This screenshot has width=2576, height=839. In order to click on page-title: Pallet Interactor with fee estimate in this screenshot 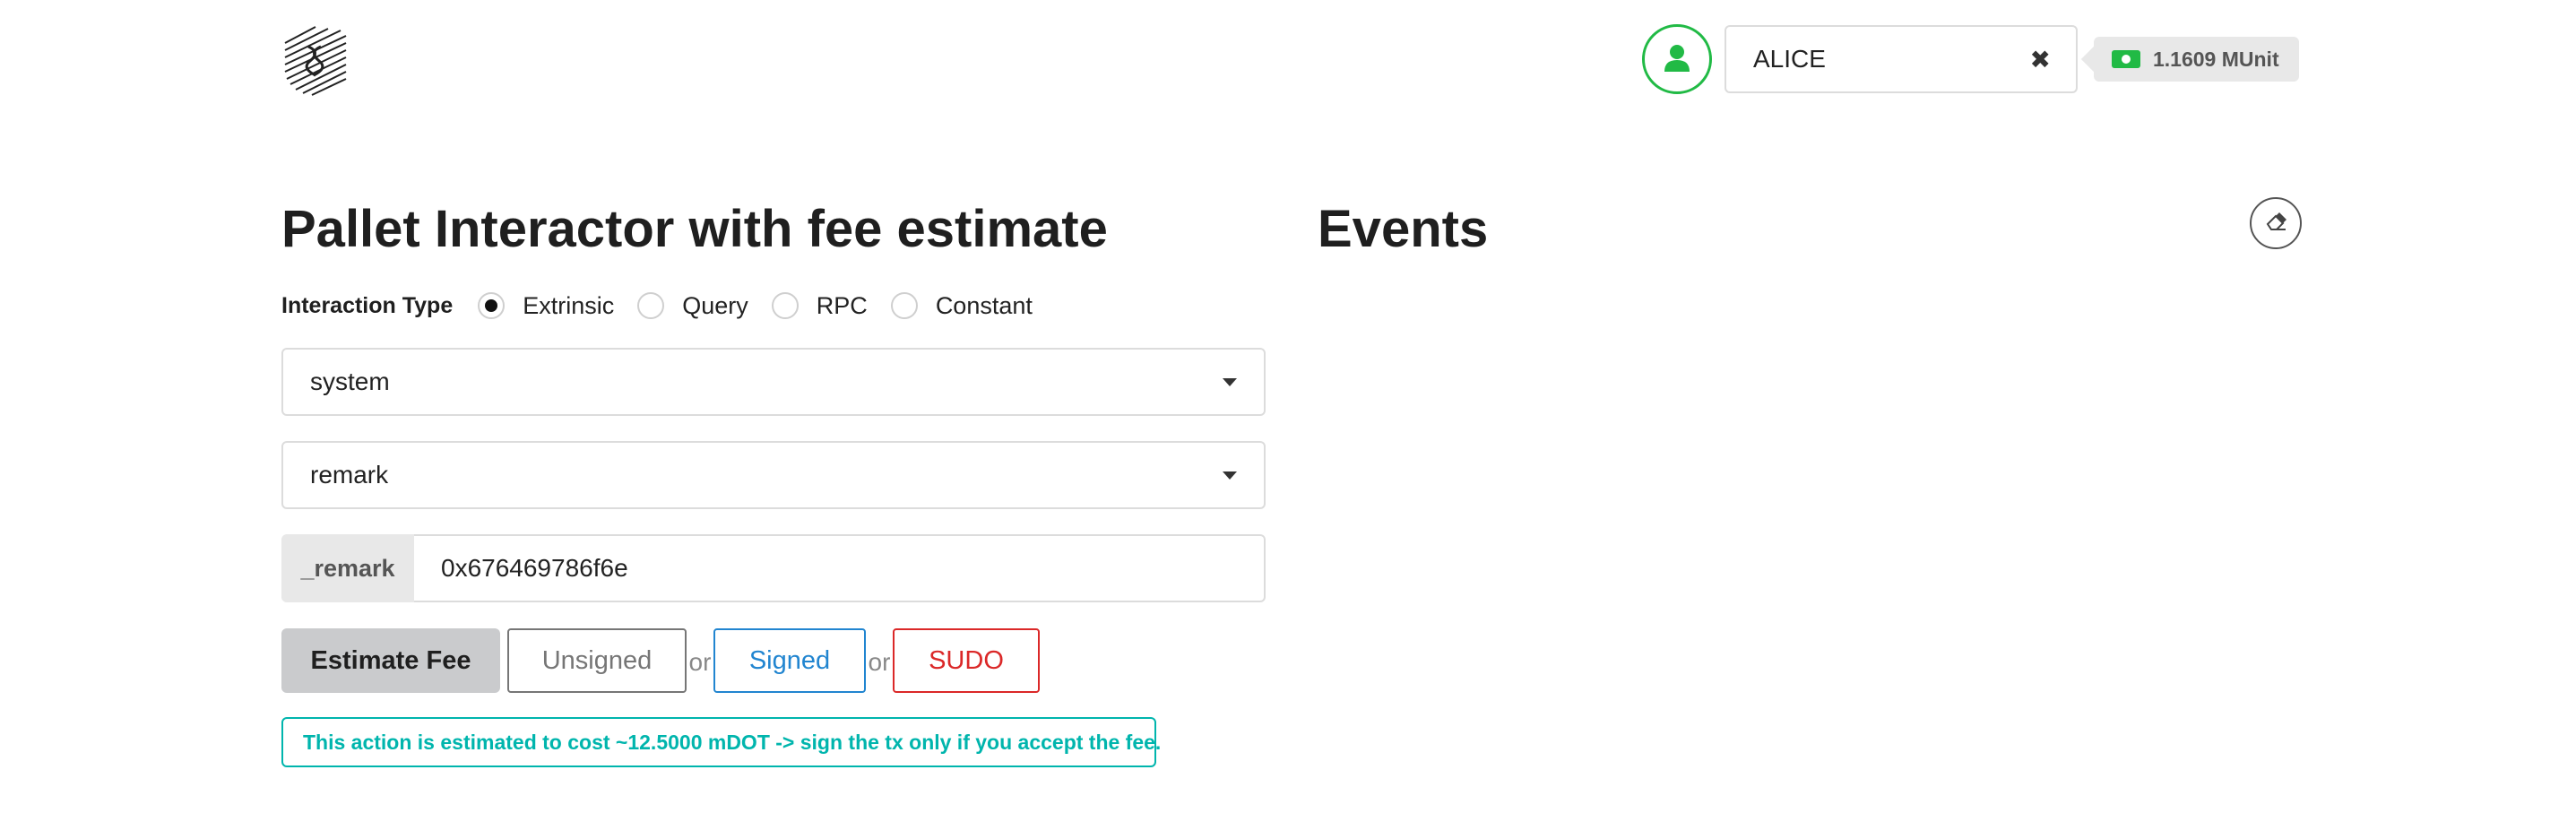, I will do `click(694, 229)`.